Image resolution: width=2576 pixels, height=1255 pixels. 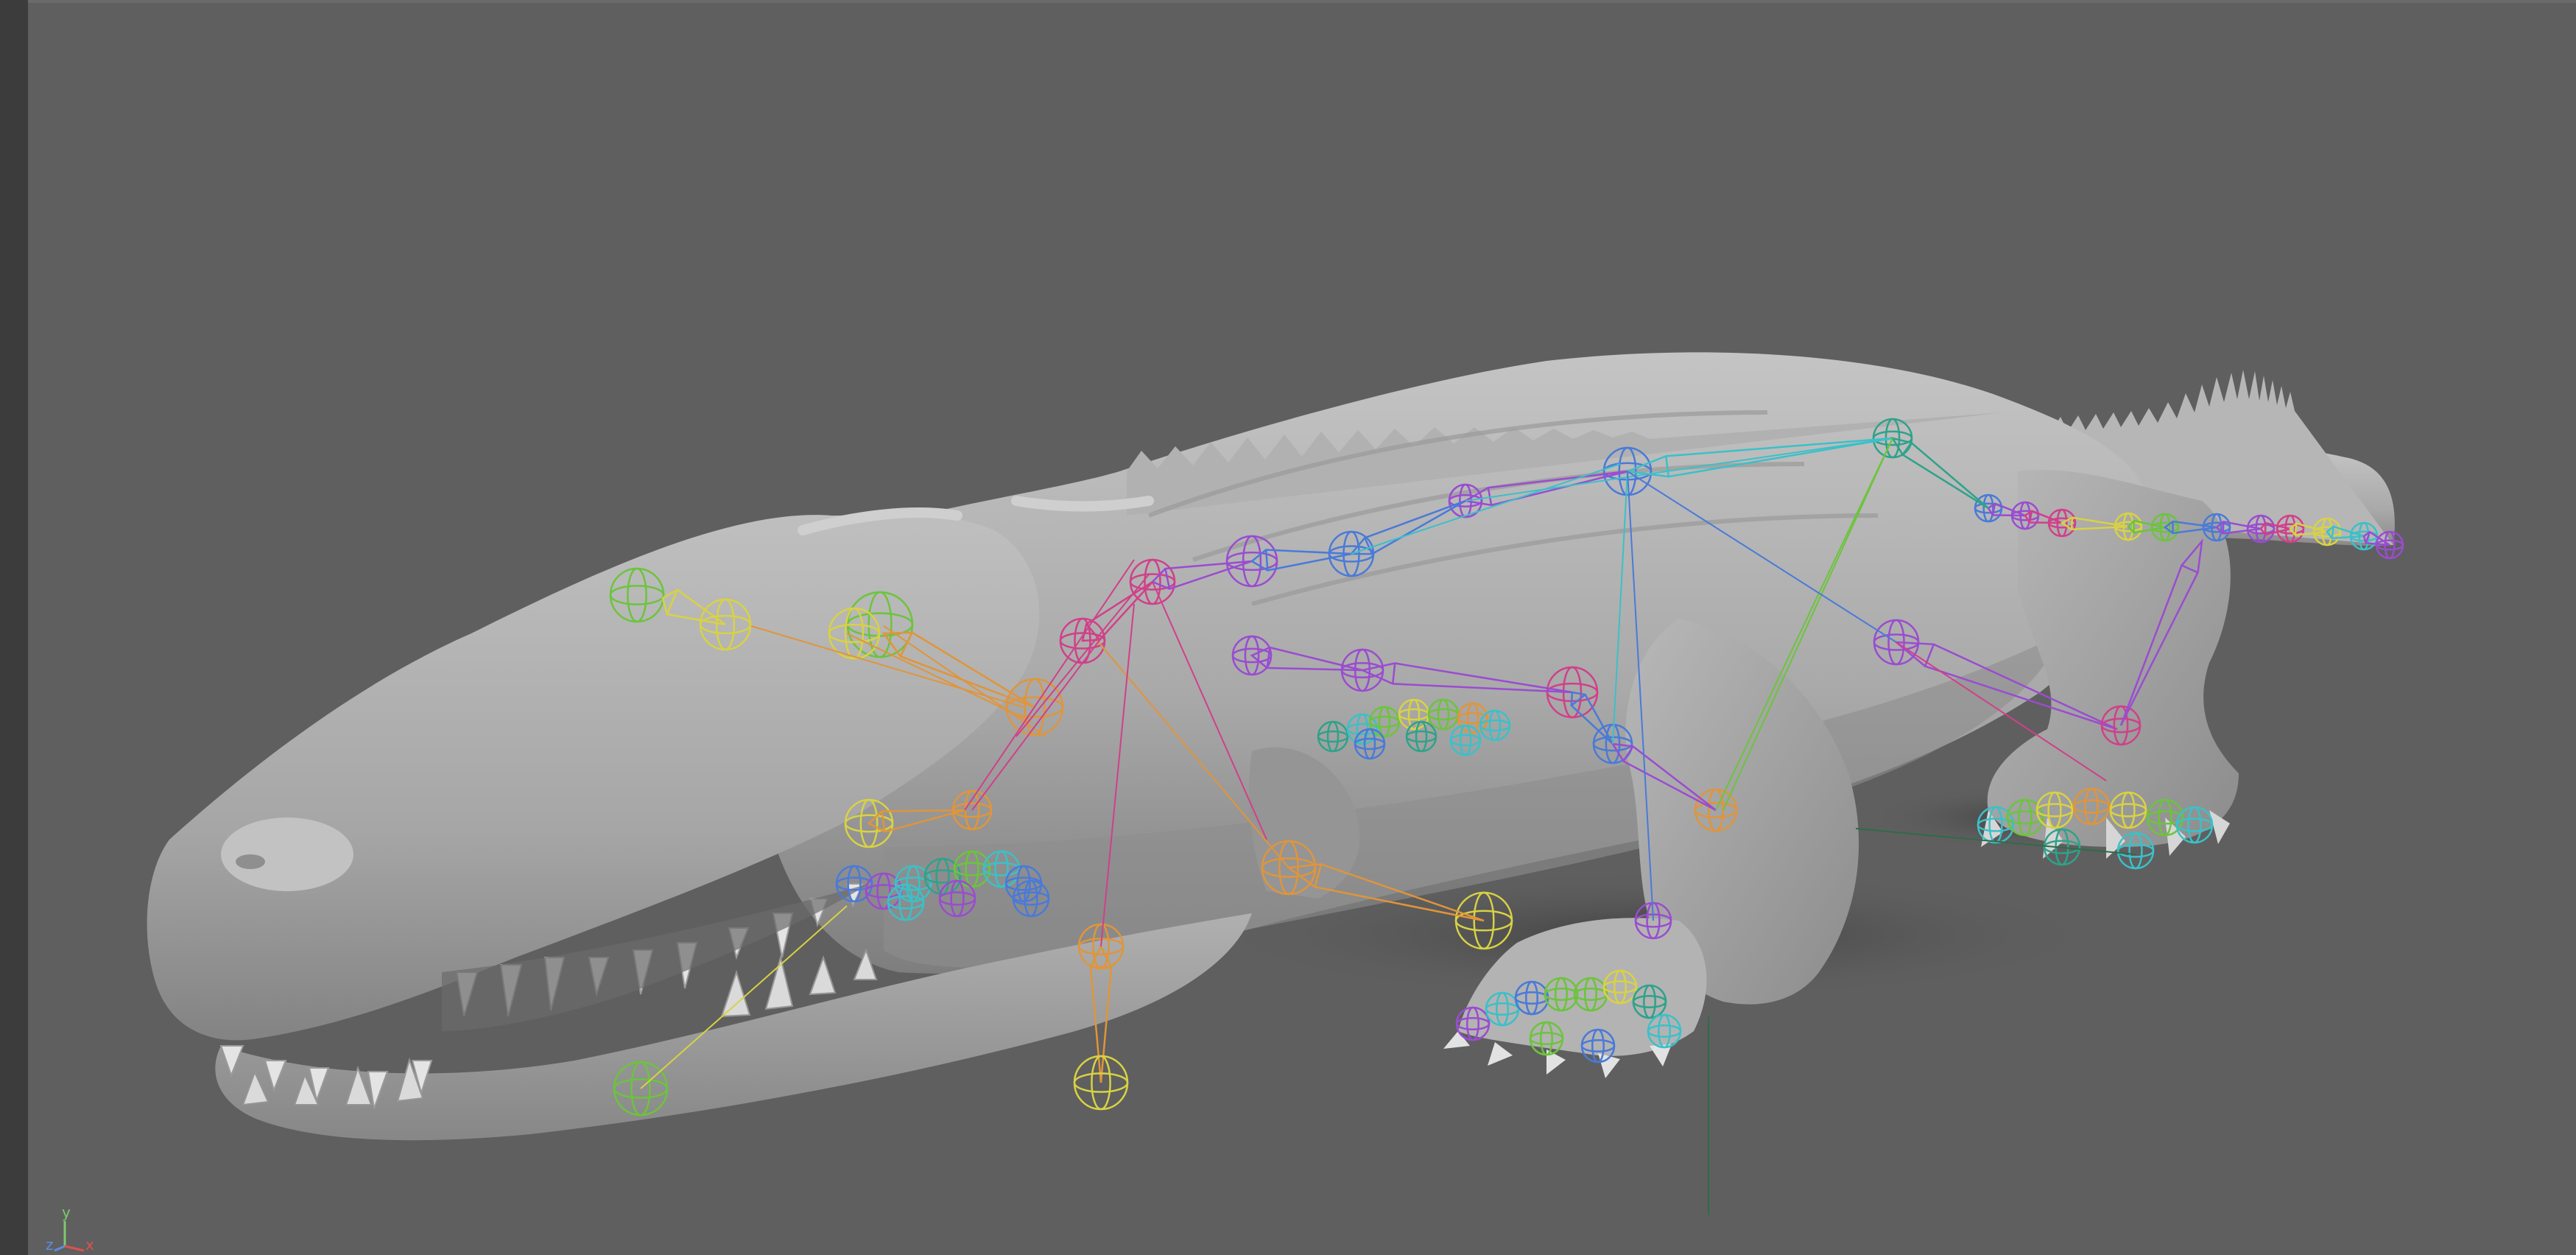 What do you see at coordinates (89, 1245) in the screenshot?
I see `axis-x-label: x` at bounding box center [89, 1245].